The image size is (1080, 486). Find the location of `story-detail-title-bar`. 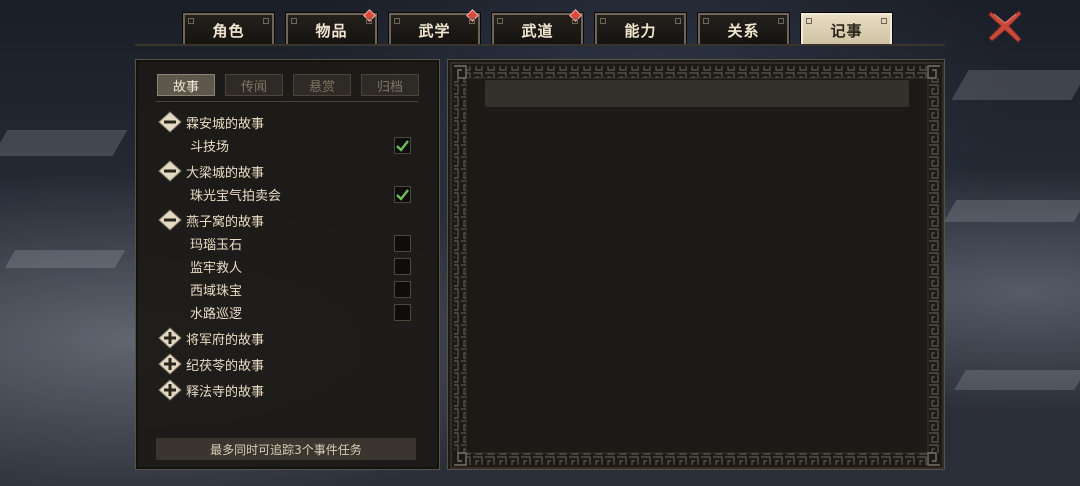

story-detail-title-bar is located at coordinates (697, 93).